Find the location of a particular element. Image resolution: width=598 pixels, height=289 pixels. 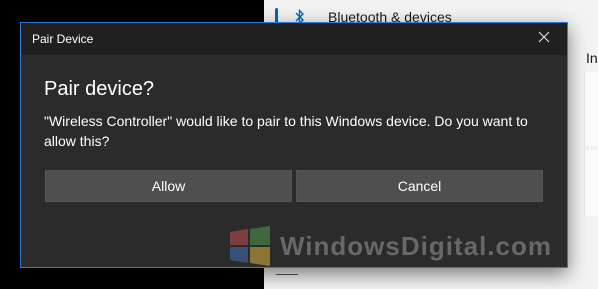

watermark: WindowsDigital.com is located at coordinates (390, 246).